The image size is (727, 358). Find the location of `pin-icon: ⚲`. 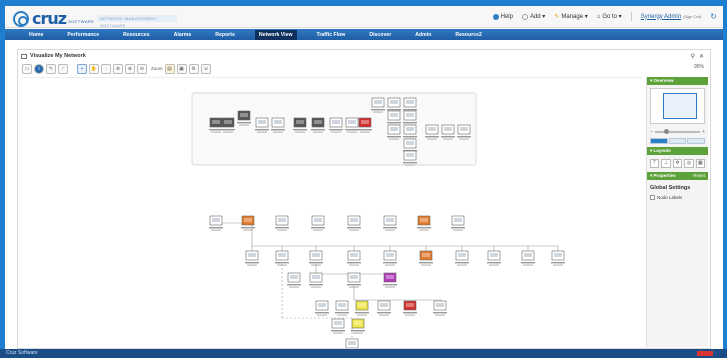

pin-icon: ⚲ is located at coordinates (693, 56).